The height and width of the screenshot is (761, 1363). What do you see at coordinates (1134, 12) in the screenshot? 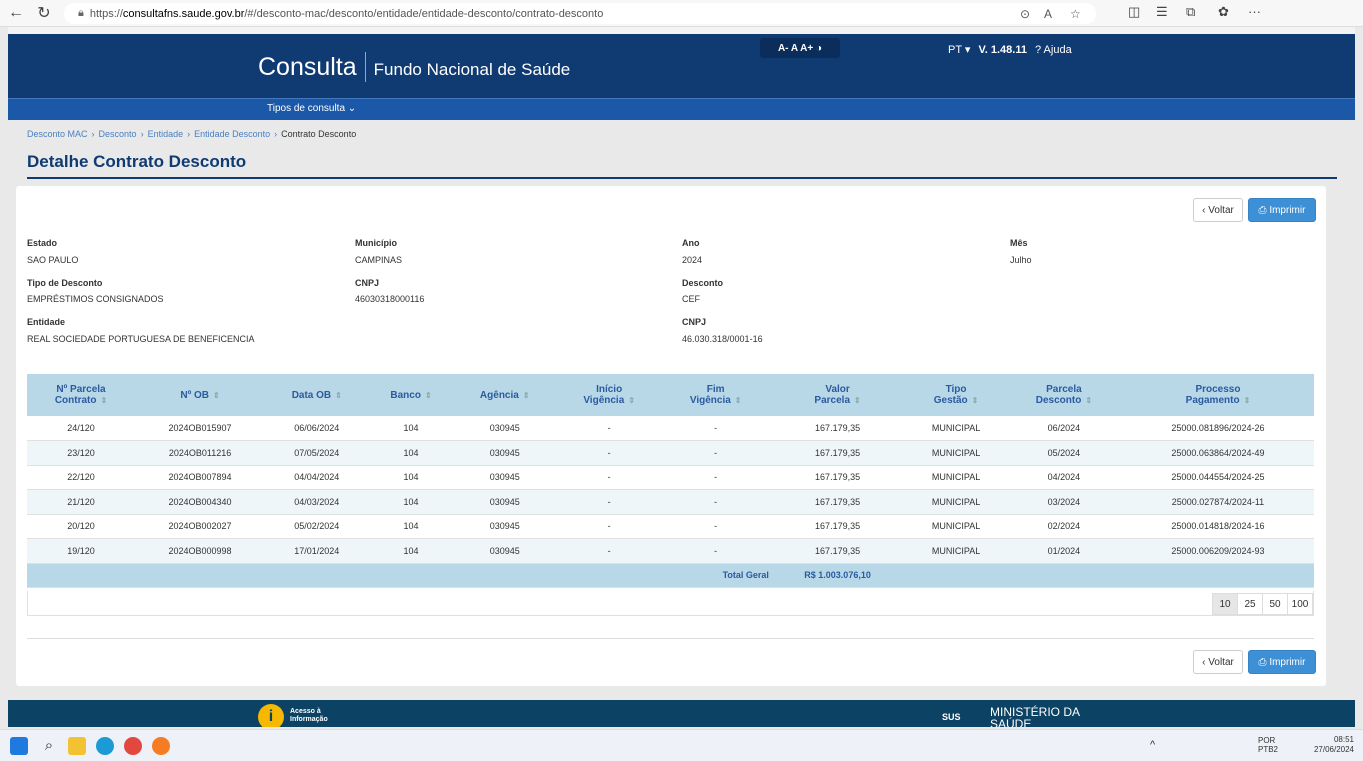
I see `split-screen-icon: ◫` at bounding box center [1134, 12].